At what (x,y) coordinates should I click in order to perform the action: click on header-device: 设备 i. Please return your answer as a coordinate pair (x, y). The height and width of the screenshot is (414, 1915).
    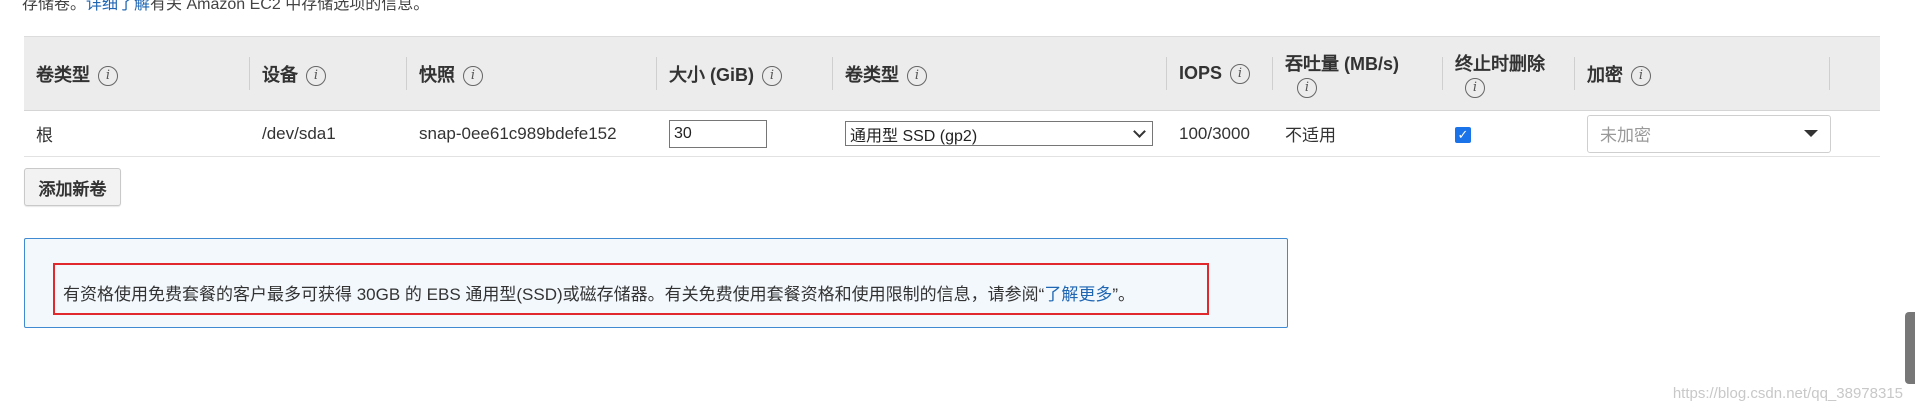
    Looking at the image, I should click on (328, 73).